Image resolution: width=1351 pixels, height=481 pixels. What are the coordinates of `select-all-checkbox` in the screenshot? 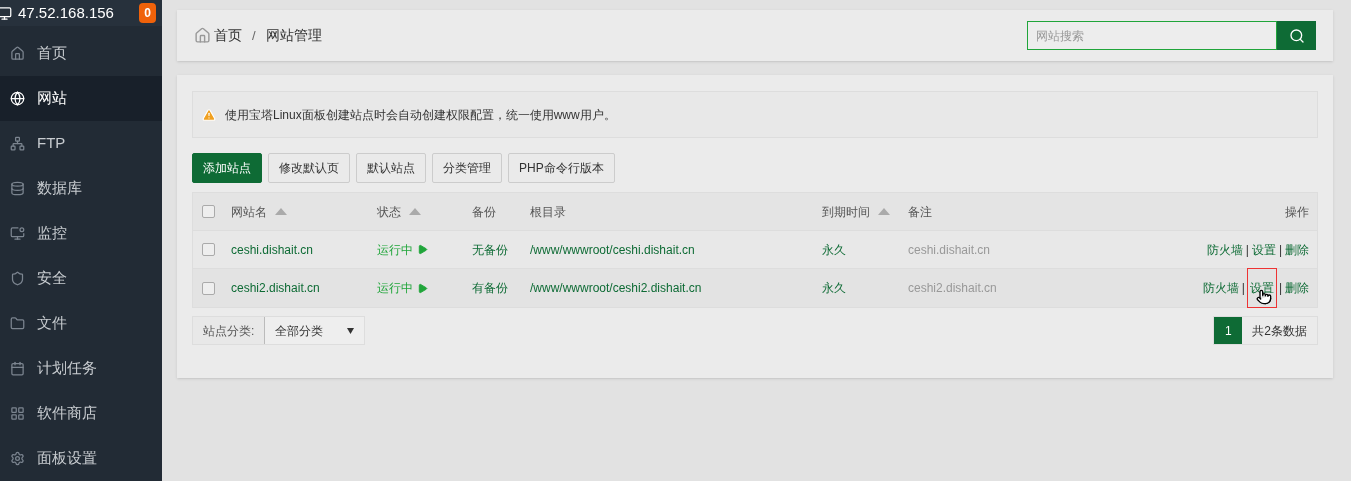 It's located at (208, 211).